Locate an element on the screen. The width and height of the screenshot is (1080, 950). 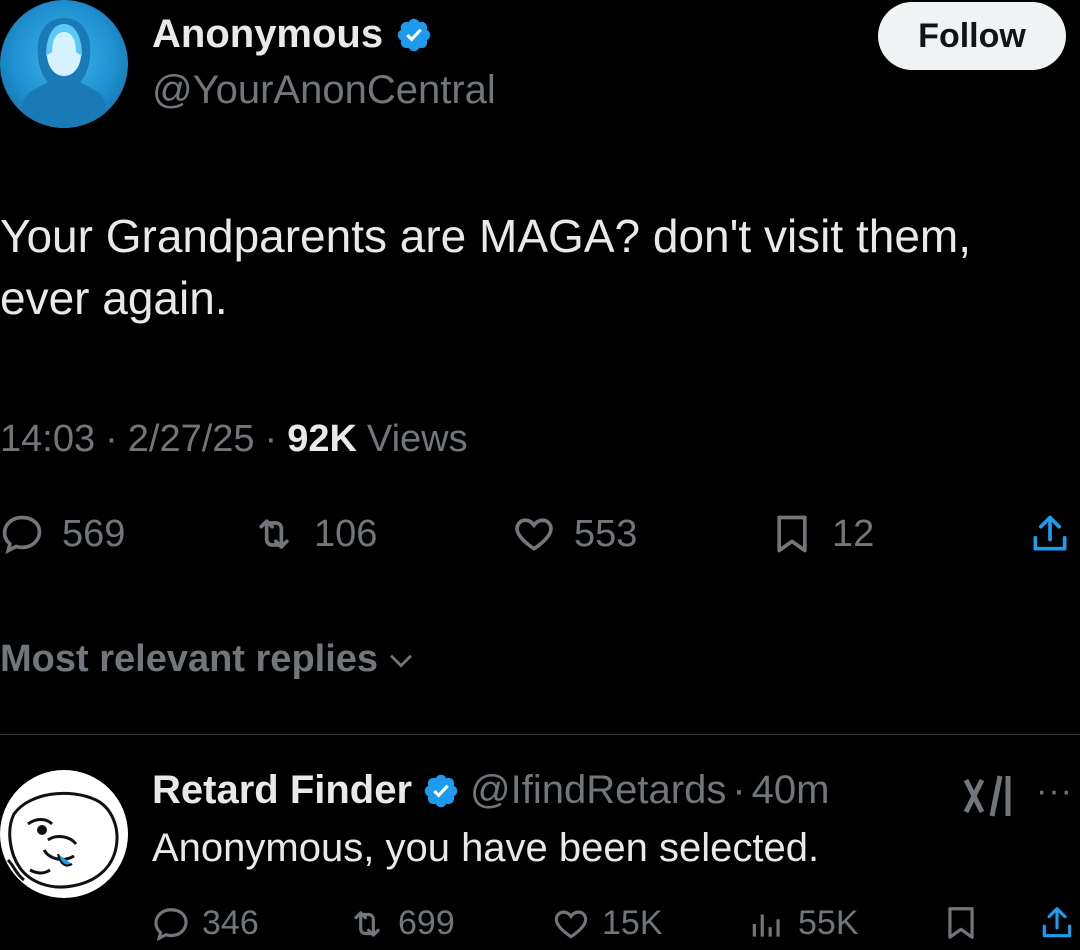
reply-reply-count: 346 is located at coordinates (230, 923).